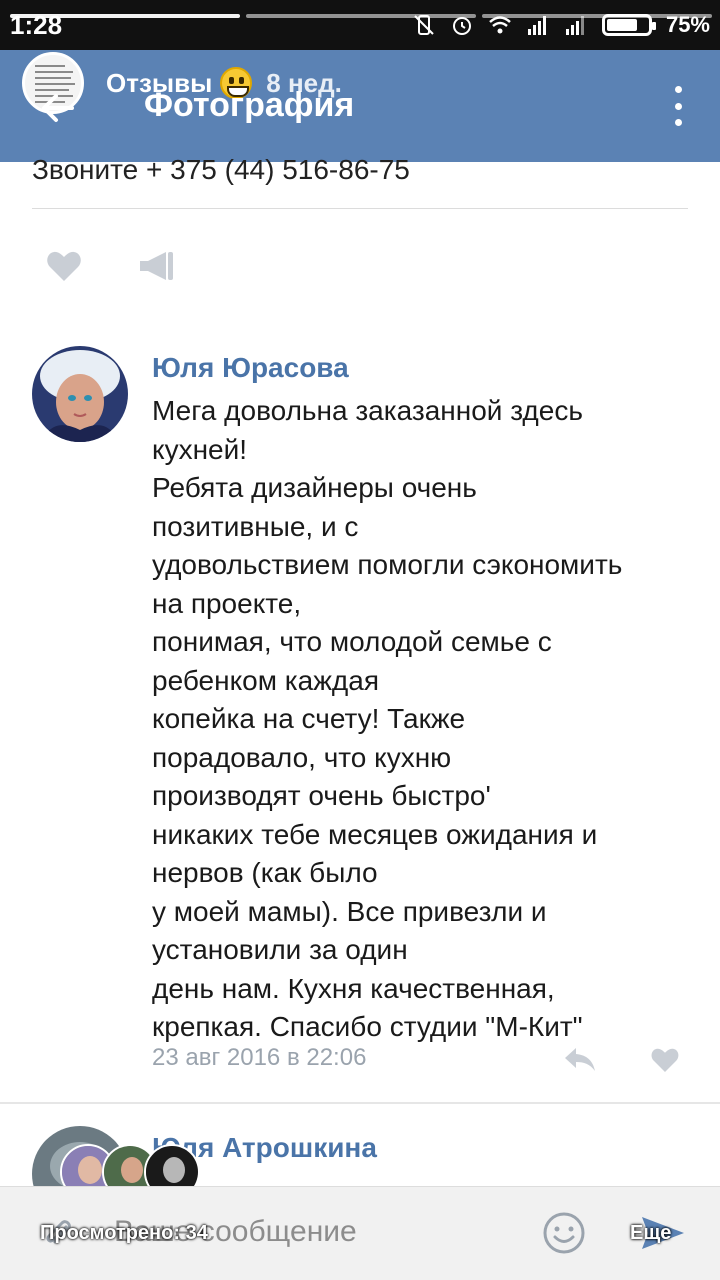 The width and height of the screenshot is (720, 1280). Describe the element at coordinates (200, 449) in the screenshot. I see `comment-line: кухней!` at that location.